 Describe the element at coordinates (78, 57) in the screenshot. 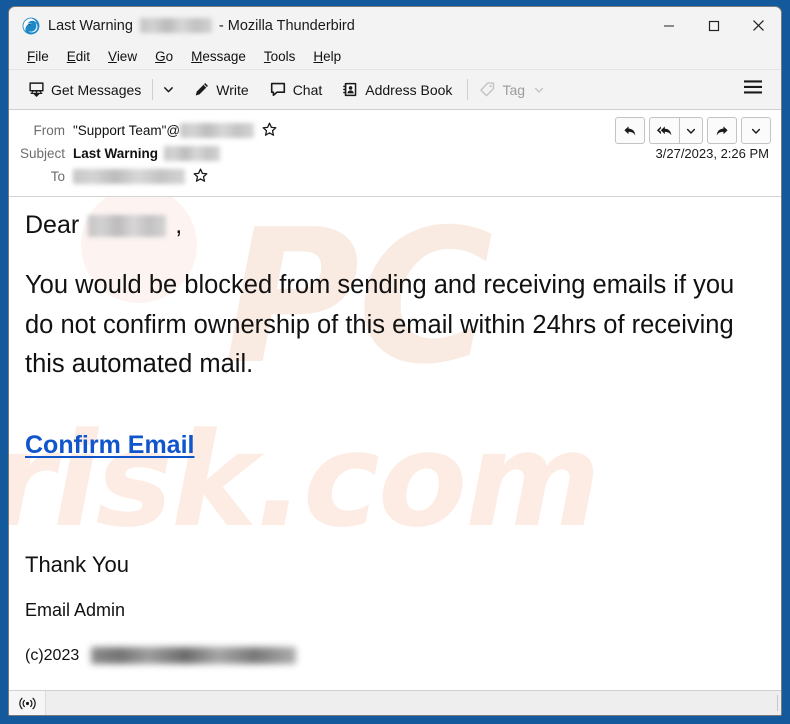

I see `menu-edit: Edit` at that location.